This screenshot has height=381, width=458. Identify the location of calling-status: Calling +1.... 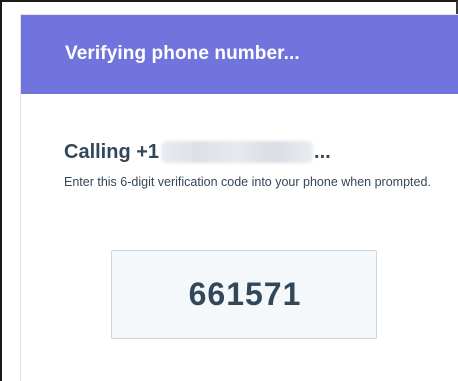
(197, 156).